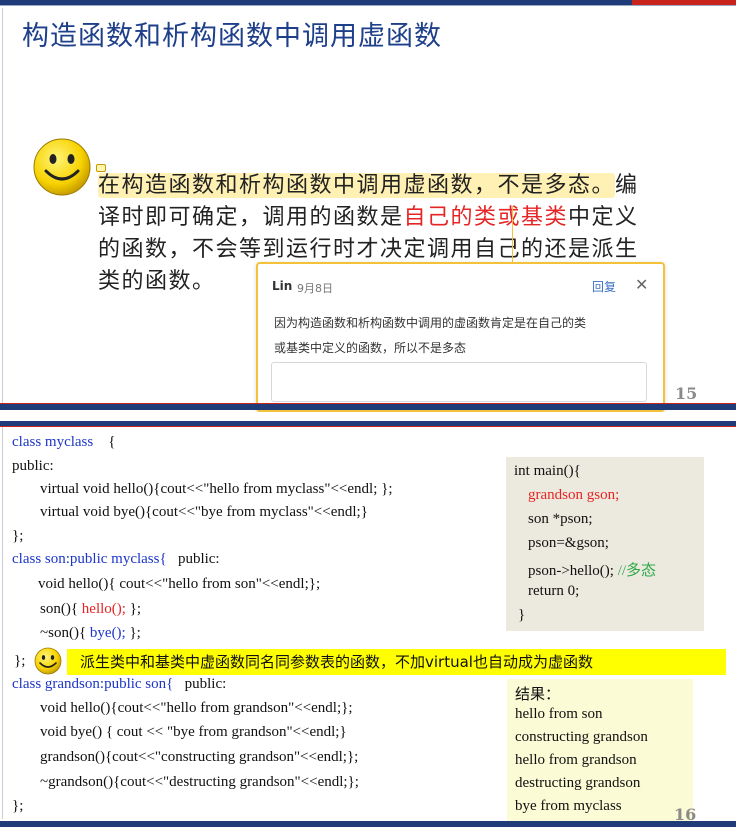 The image size is (736, 829). What do you see at coordinates (336, 662) in the screenshot?
I see `note-banner-text: 派生类中和基类中虚函数同名同参数表的函数，不加virtual也自动成为虚函数` at bounding box center [336, 662].